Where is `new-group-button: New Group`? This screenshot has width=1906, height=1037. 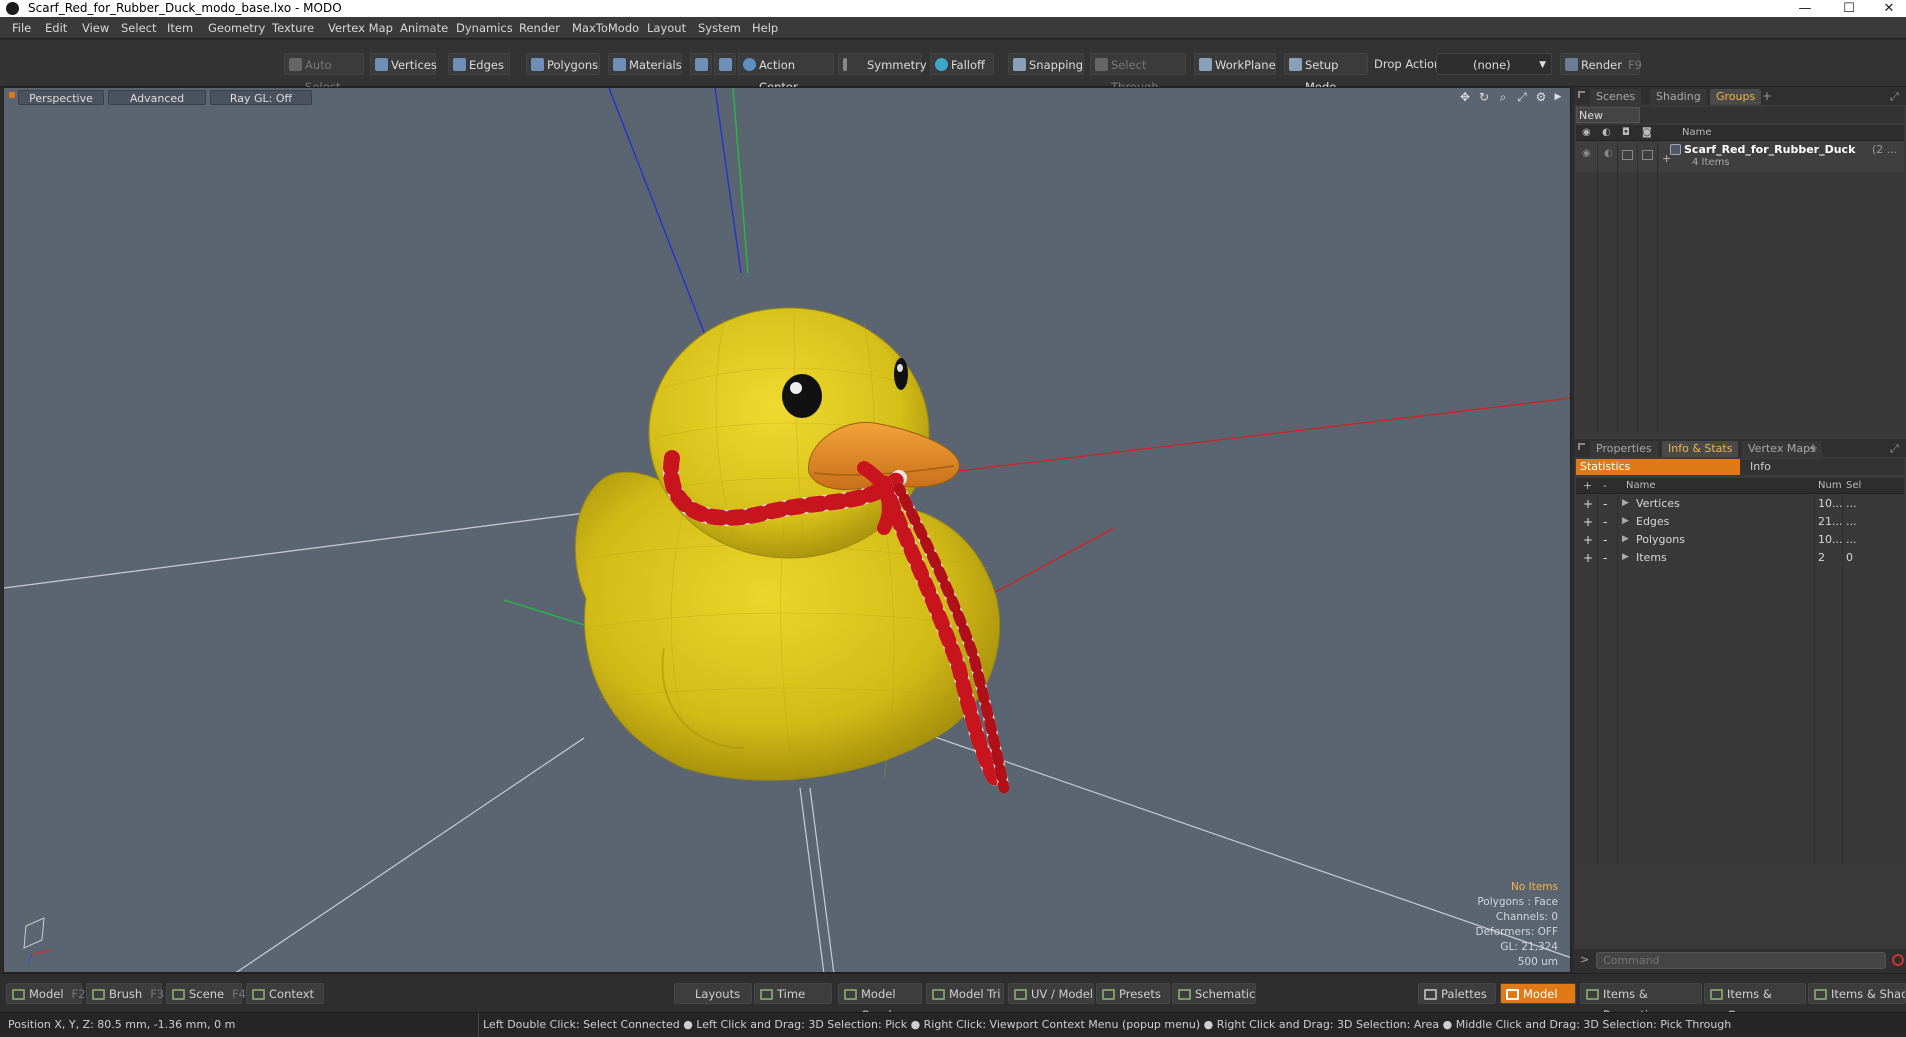
new-group-button: New Group is located at coordinates (1608, 122).